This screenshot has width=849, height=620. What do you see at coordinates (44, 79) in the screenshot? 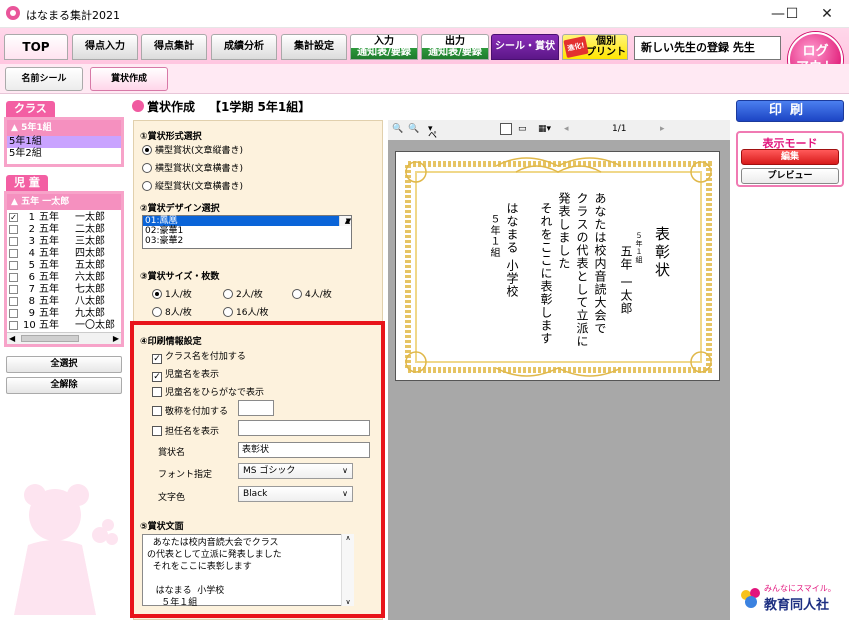
I see `subtab-name-seal: 名前シール` at bounding box center [44, 79].